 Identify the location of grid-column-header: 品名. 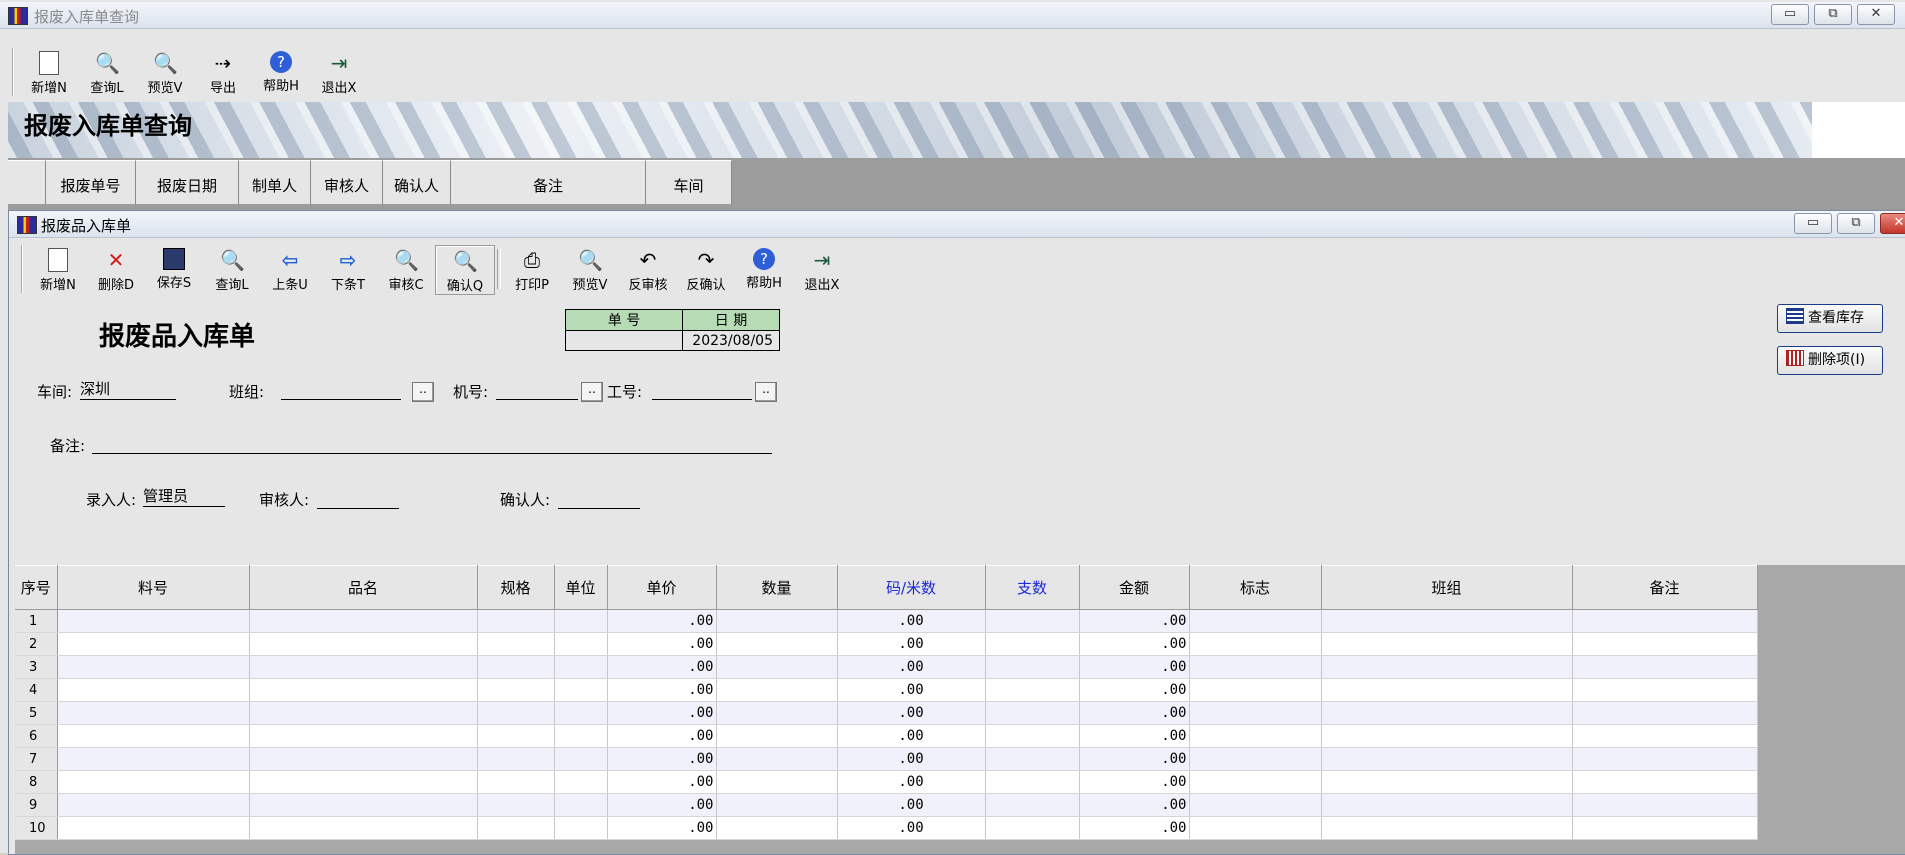
(363, 587).